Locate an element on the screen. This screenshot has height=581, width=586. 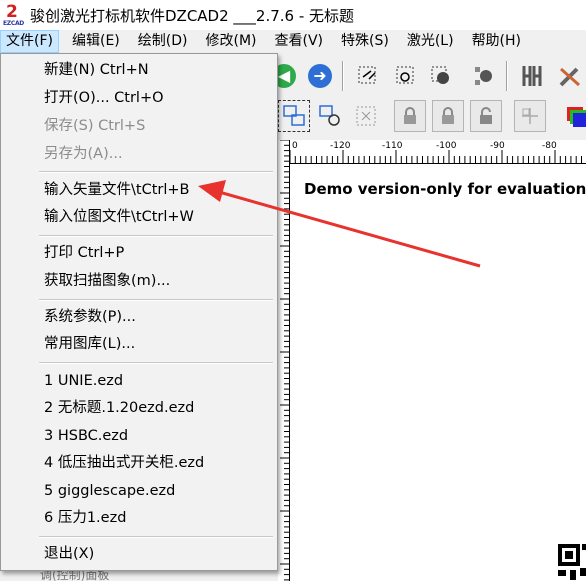
rotate-select-button is located at coordinates (330, 116).